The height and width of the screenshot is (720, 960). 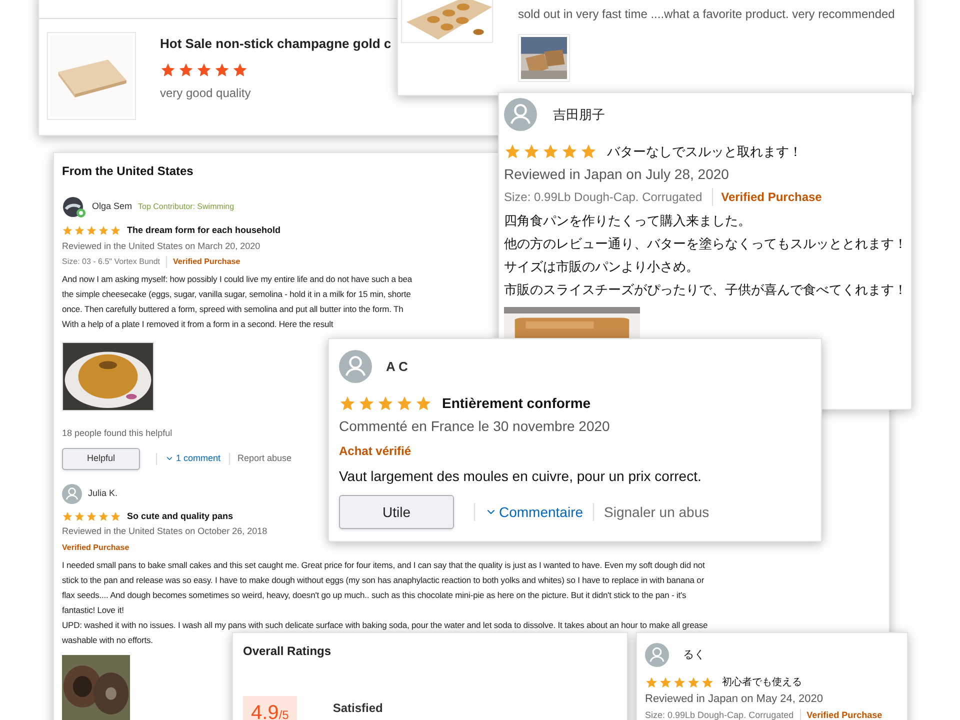 I want to click on section-heading: From the United States, so click(x=128, y=171).